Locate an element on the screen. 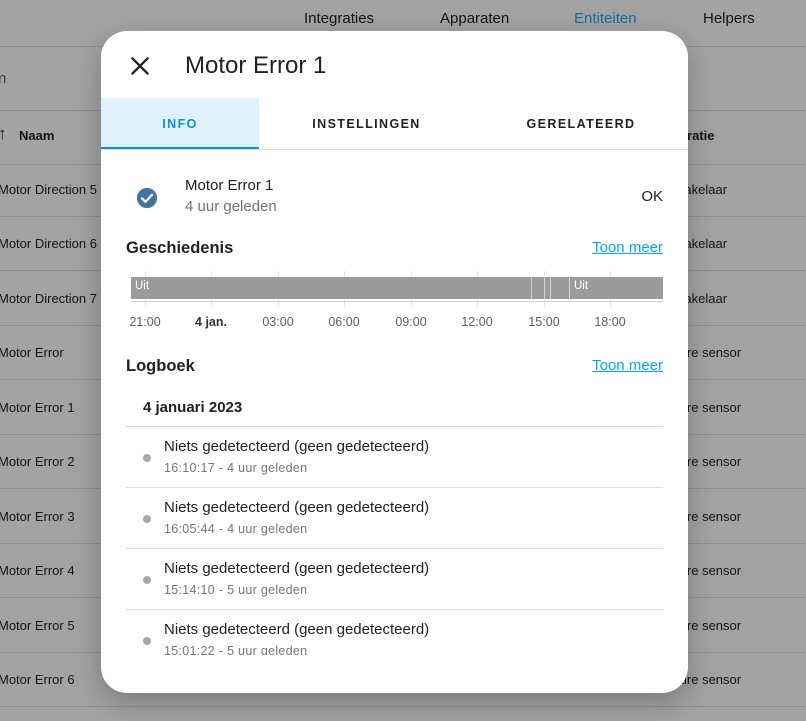 This screenshot has height=721, width=806. timeline-axis is located at coordinates (397, 301).